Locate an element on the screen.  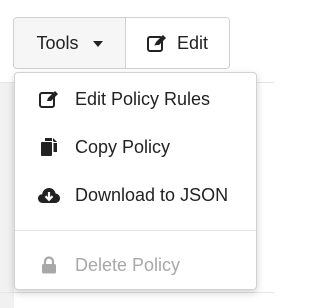
menu-item-copy-policy: Copy Policy is located at coordinates (135, 147).